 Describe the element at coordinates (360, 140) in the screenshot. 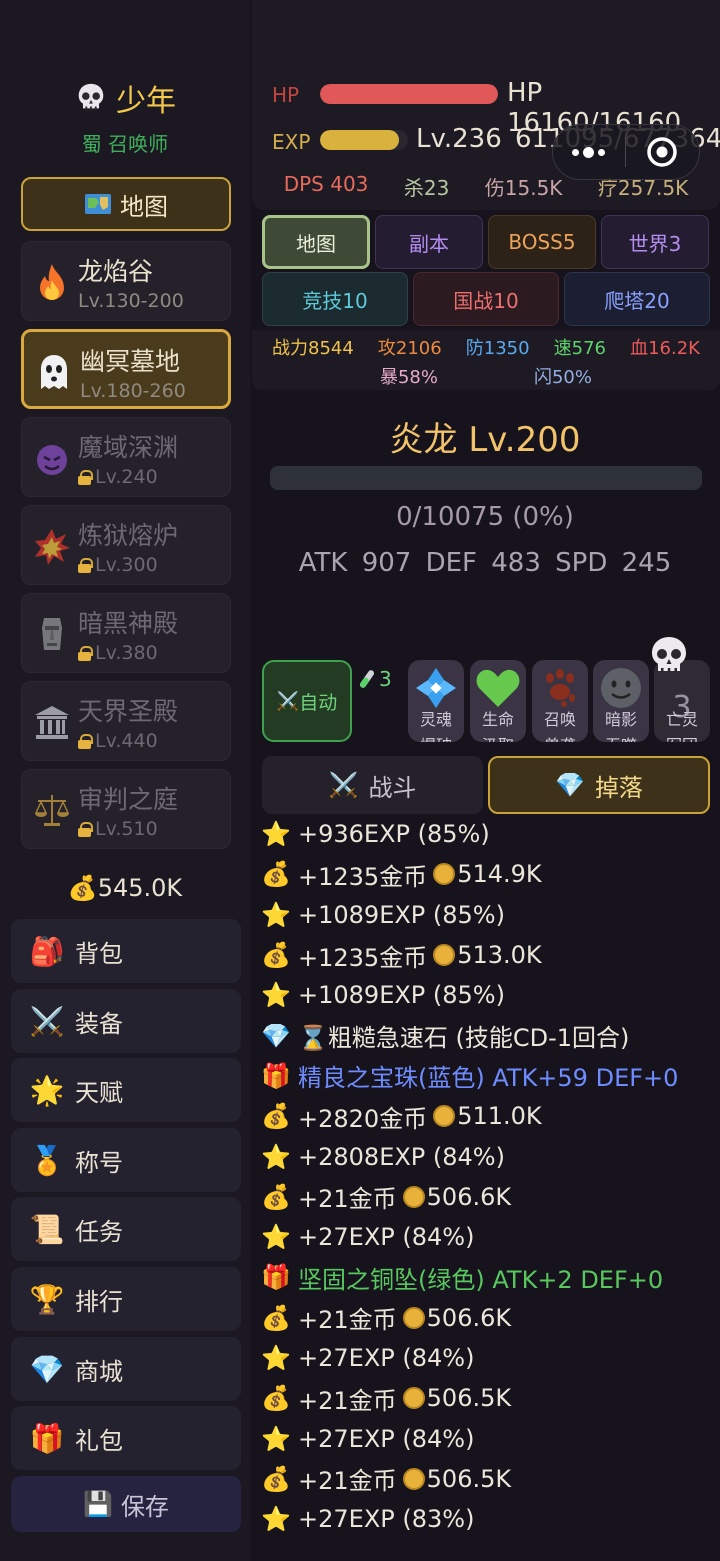

I see `exp-bar-fill` at that location.